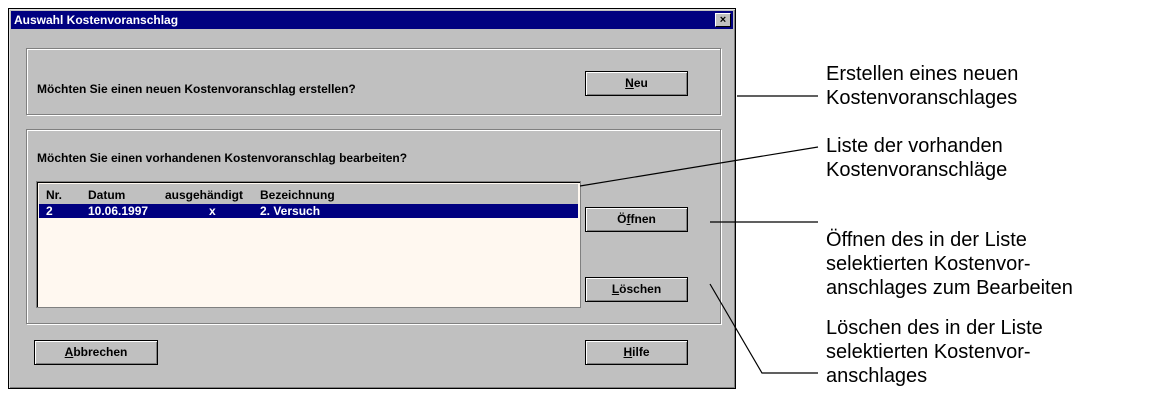  Describe the element at coordinates (877, 376) in the screenshot. I see `annotation-delete-line-3: anschlages` at that location.